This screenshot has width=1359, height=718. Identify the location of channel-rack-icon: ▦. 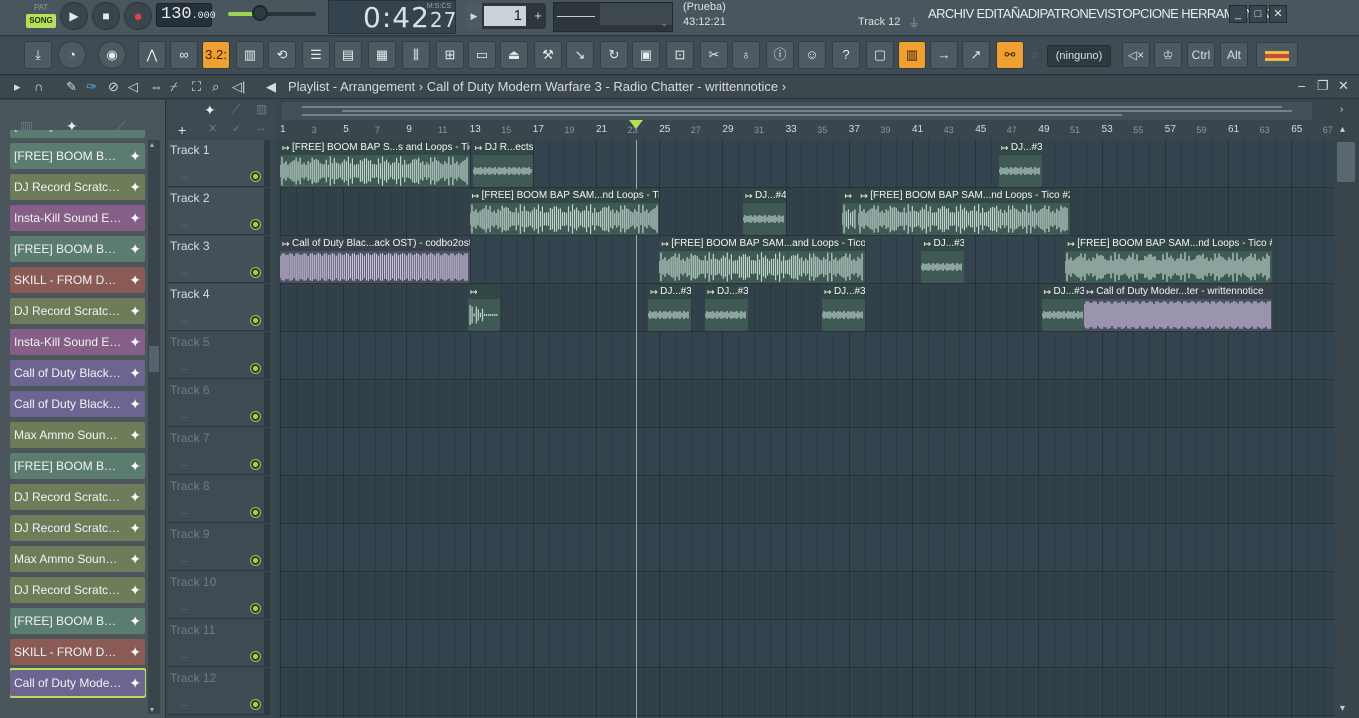
(382, 55).